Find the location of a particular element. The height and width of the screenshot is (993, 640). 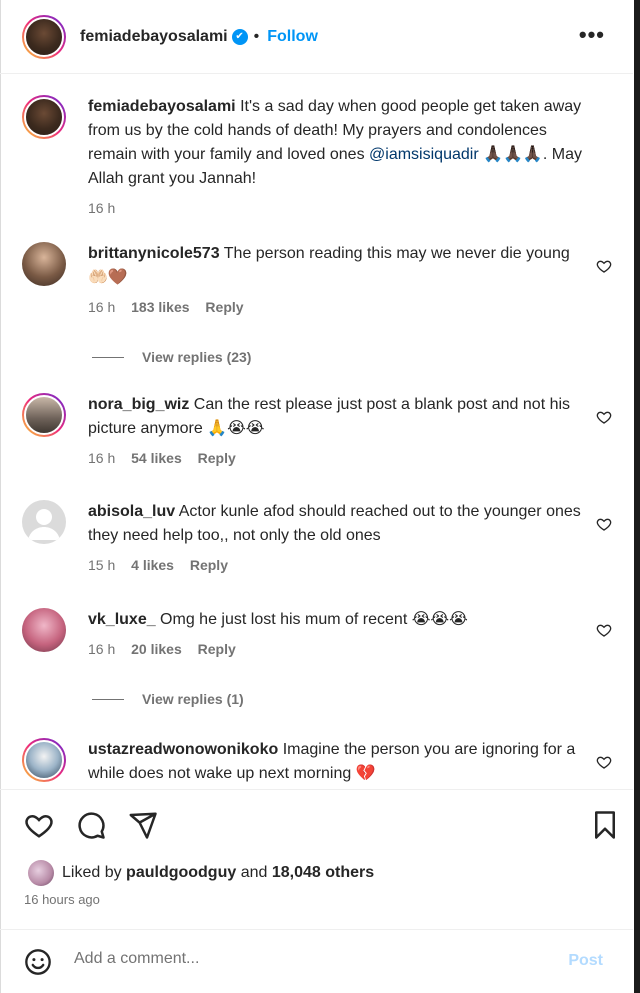

liked-by-prefix: Liked by is located at coordinates (94, 872).